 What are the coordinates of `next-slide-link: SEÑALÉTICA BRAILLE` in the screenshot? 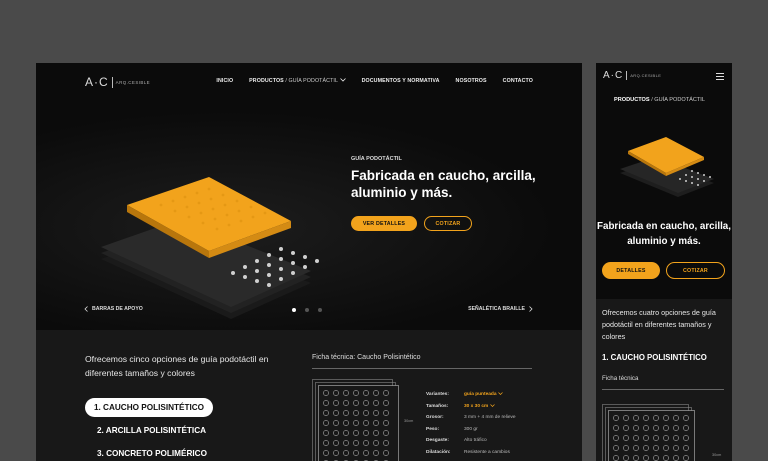 It's located at (500, 309).